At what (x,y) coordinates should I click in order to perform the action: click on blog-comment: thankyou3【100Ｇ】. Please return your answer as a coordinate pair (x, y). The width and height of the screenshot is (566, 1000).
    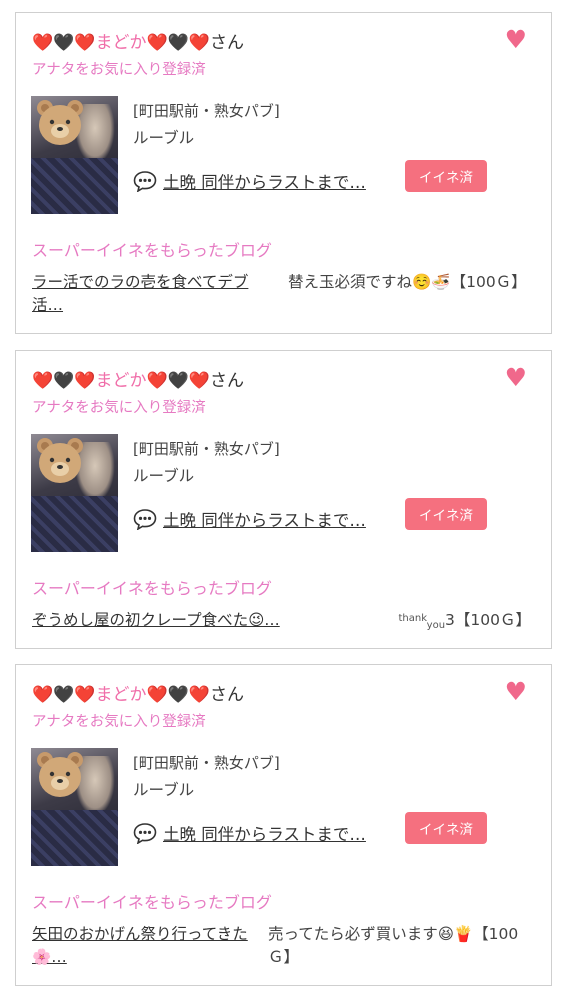
    Looking at the image, I should click on (434, 621).